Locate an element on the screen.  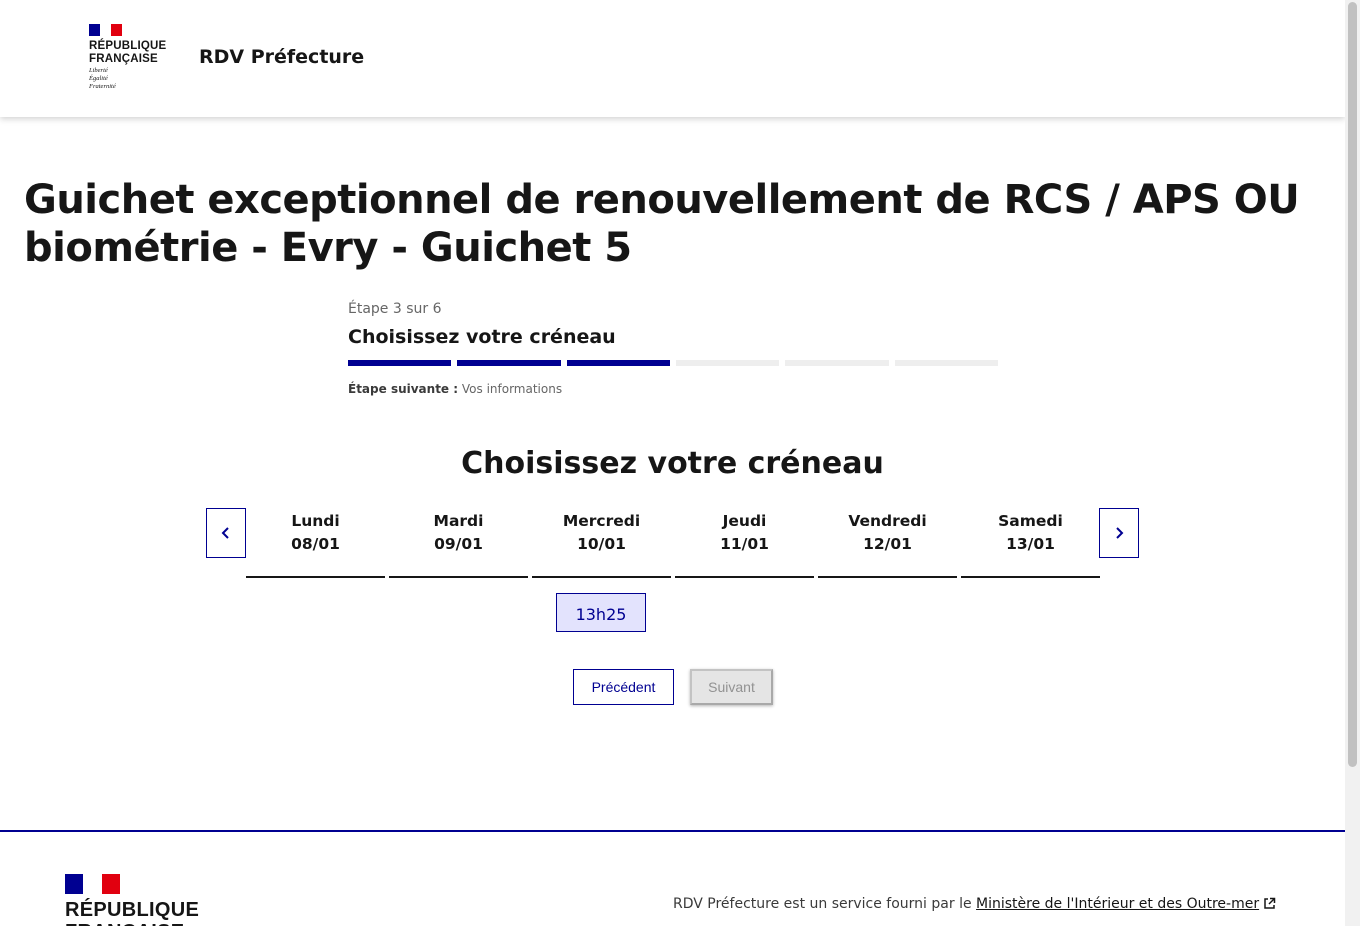
step-next: Étape suivante : Vos informations is located at coordinates (673, 389).